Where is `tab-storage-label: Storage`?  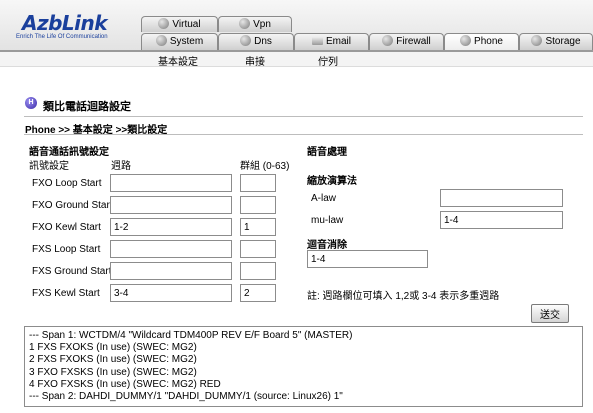
tab-storage-label: Storage is located at coordinates (563, 41).